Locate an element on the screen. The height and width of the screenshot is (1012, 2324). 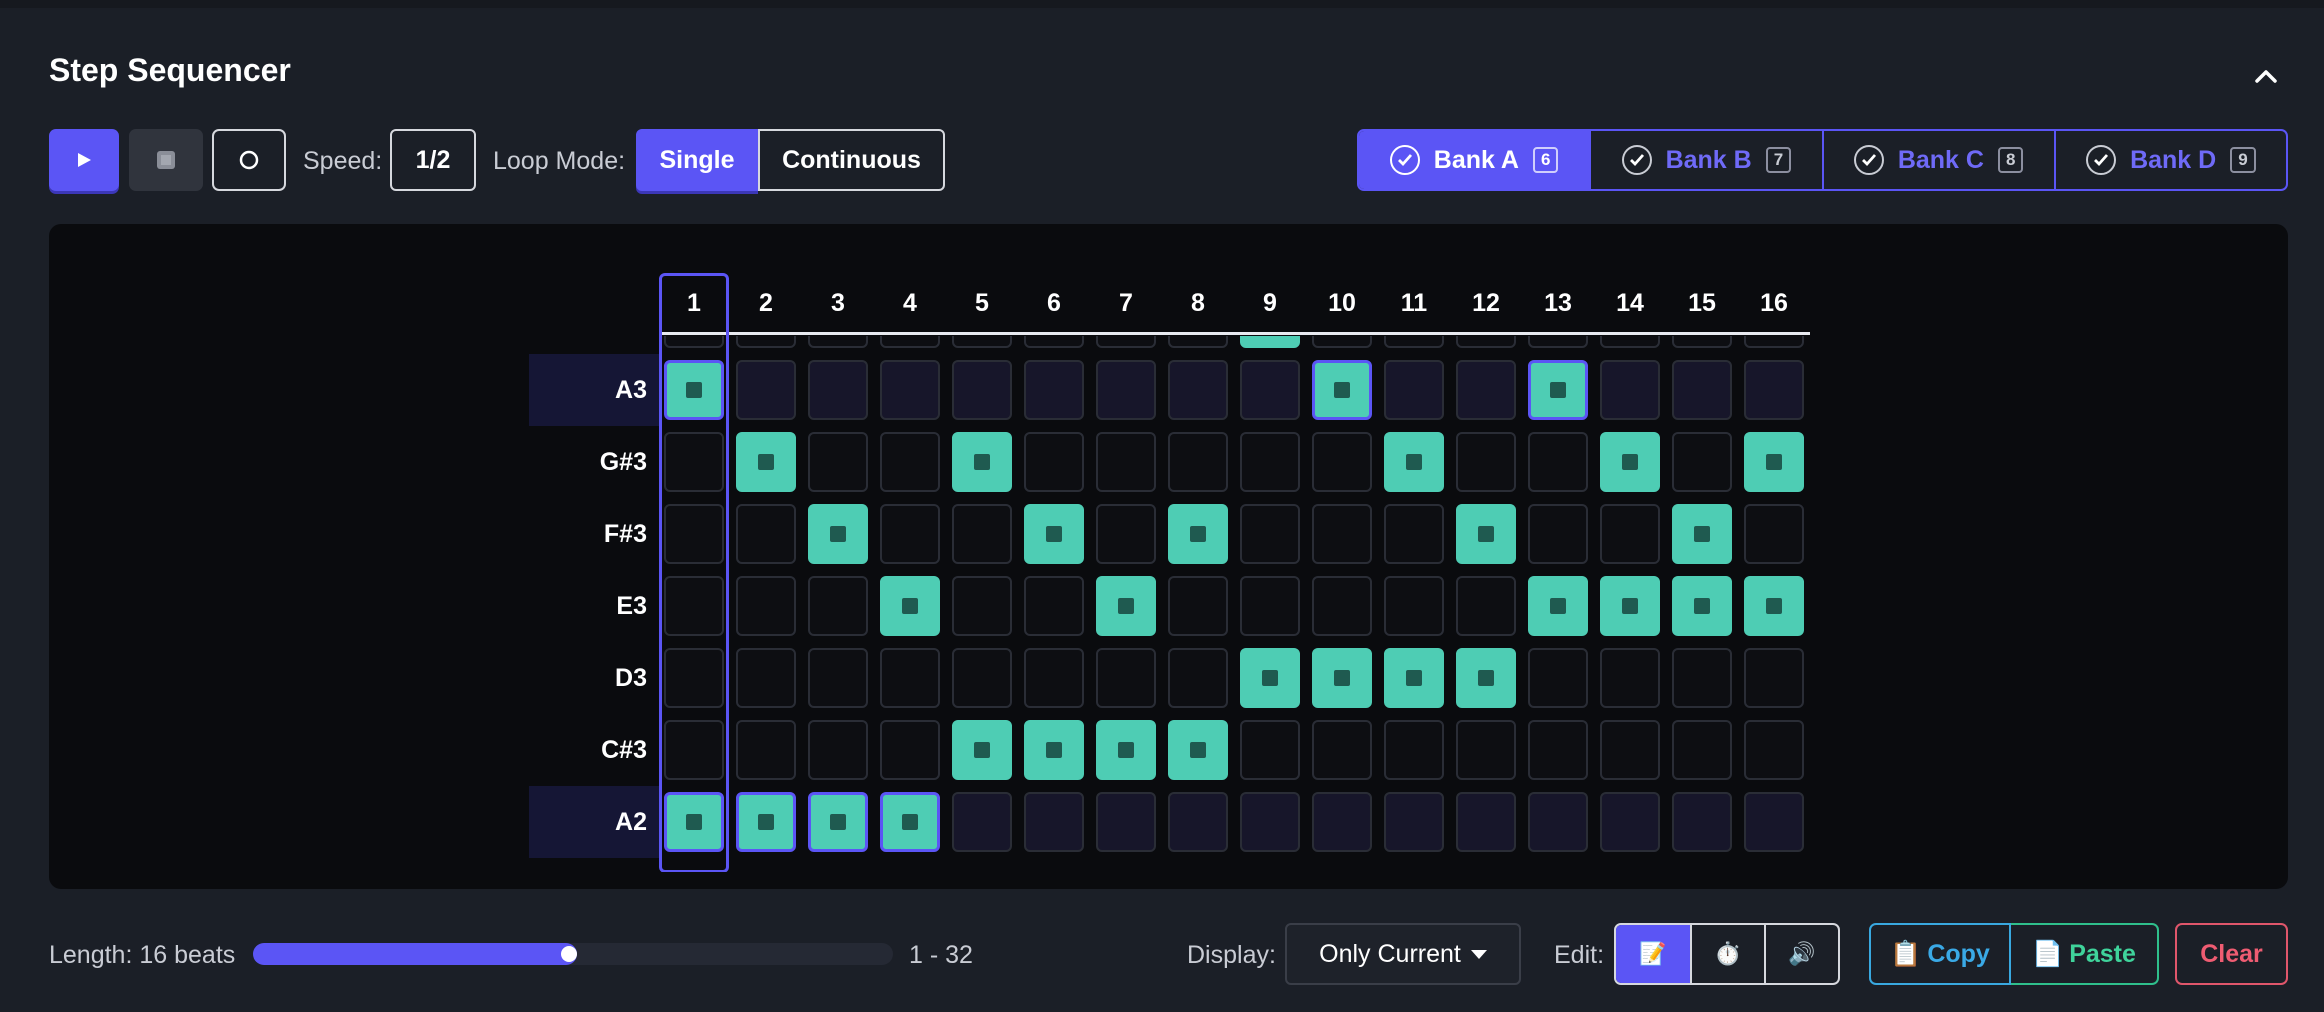
display-dropdown: Only Current is located at coordinates (1403, 954).